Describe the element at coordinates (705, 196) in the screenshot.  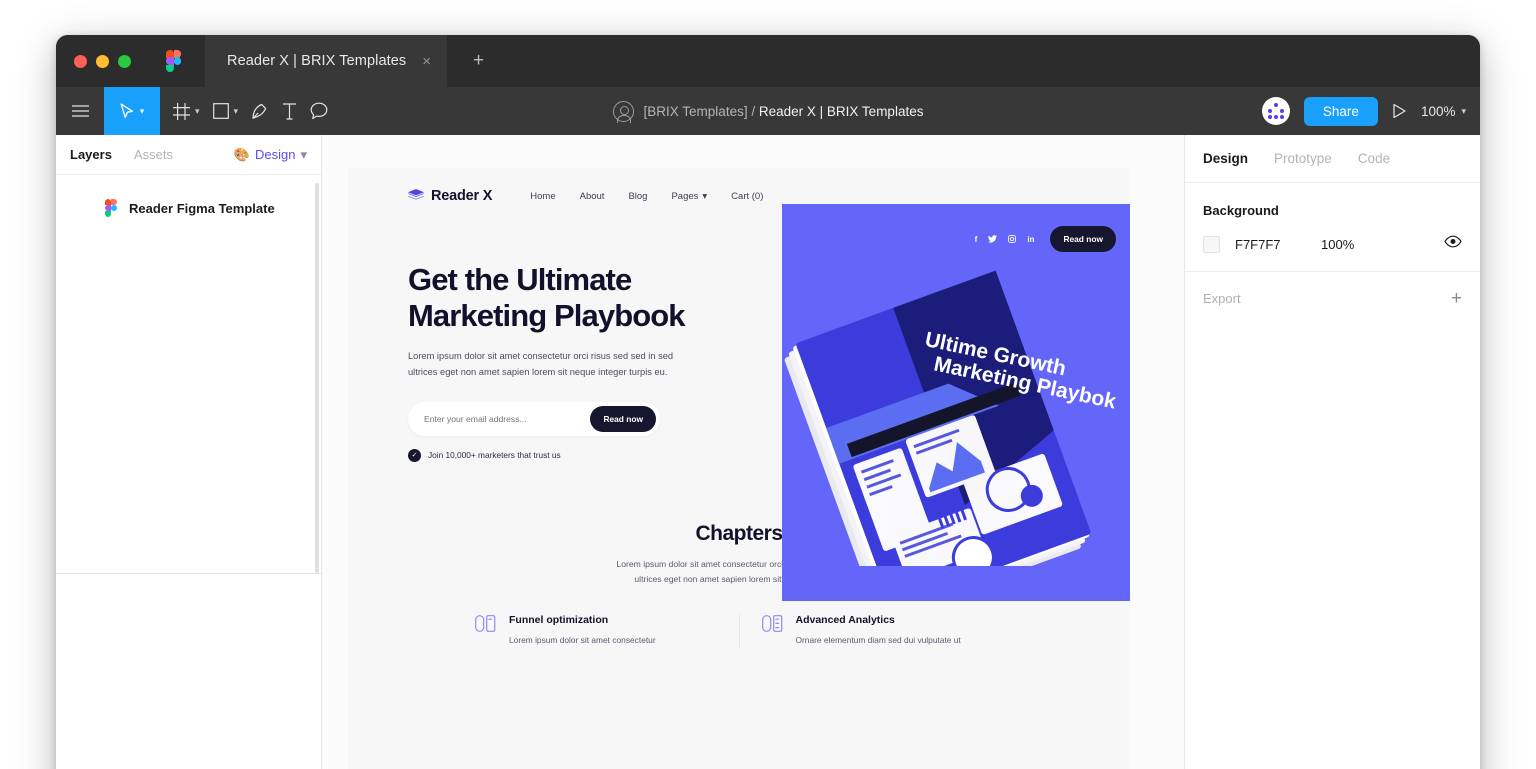
I see `chevron-down-icon: ▾` at that location.